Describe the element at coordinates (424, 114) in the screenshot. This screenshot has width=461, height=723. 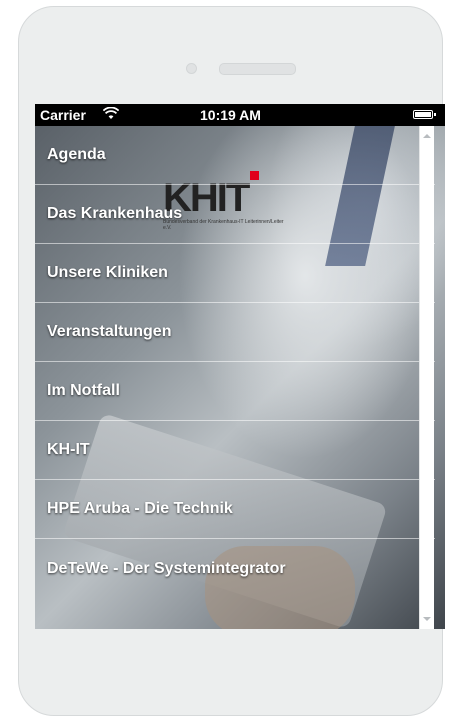
I see `battery-icon` at that location.